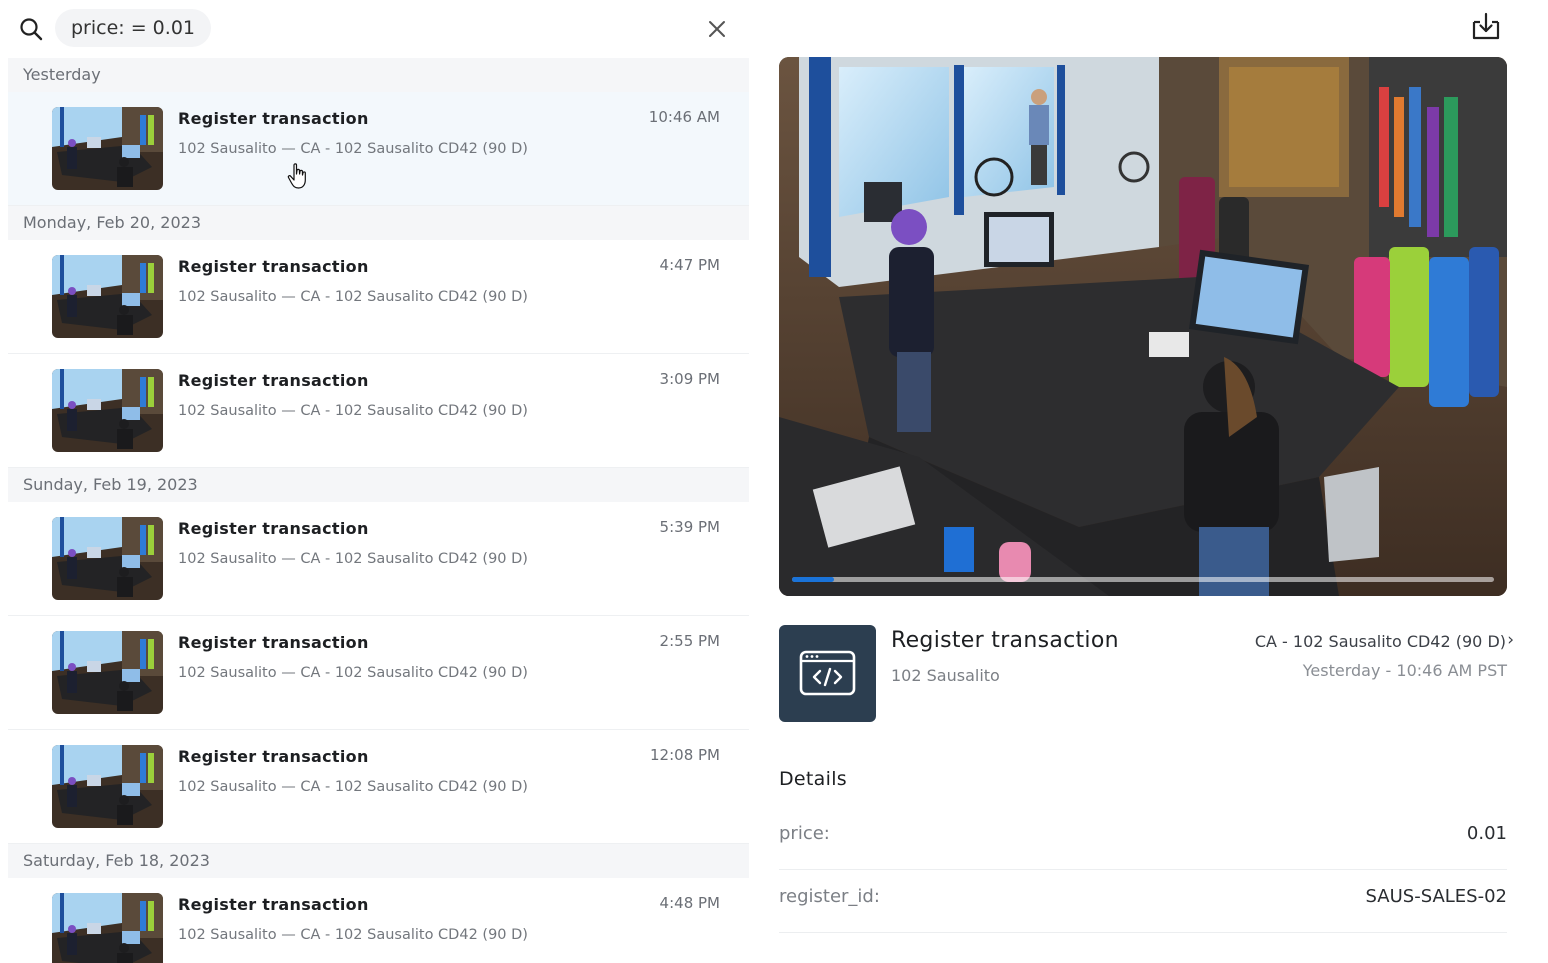 The image size is (1548, 963). I want to click on playback-scrubber, so click(1143, 579).